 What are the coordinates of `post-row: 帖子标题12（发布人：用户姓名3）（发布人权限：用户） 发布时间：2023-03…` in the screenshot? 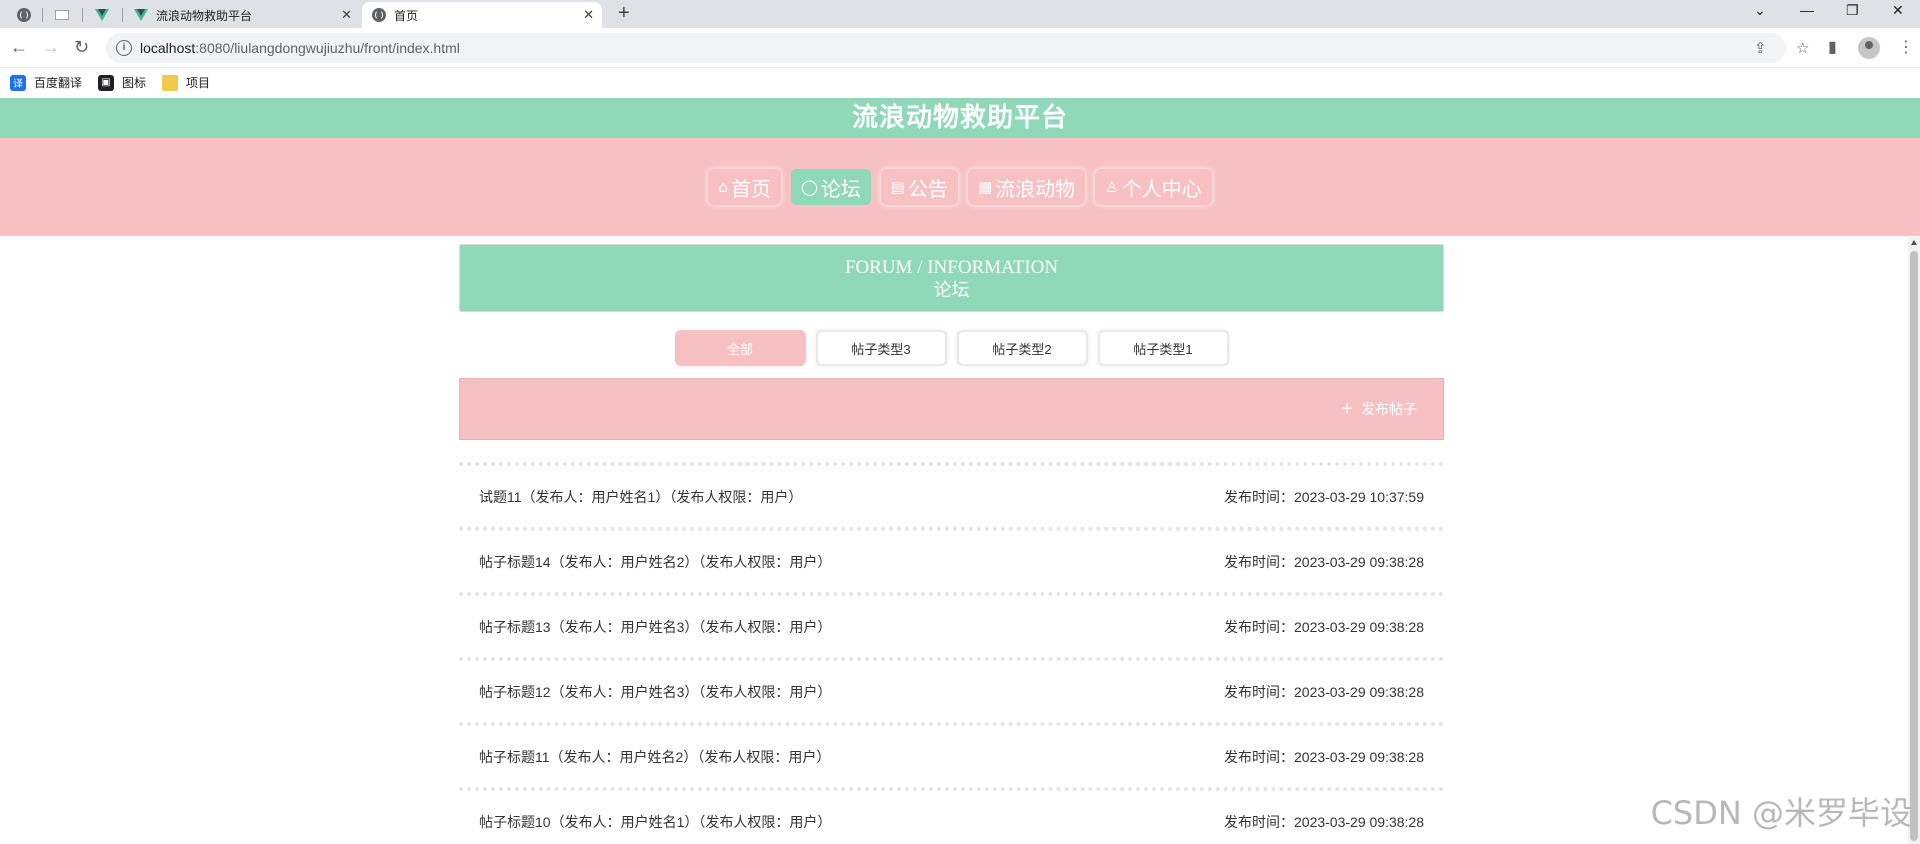 It's located at (951, 689).